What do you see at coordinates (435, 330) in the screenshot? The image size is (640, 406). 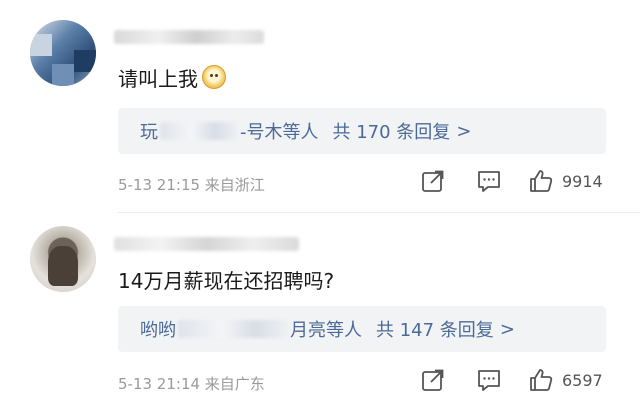 I see `reply-count: 共 147 条回复` at bounding box center [435, 330].